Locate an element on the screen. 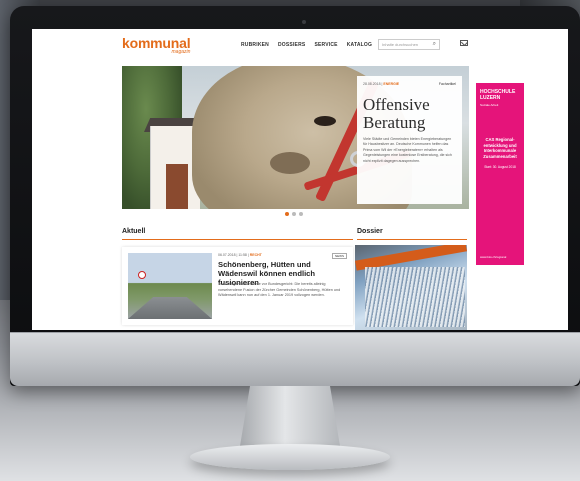  hero-category: ENERGIE is located at coordinates (391, 84).